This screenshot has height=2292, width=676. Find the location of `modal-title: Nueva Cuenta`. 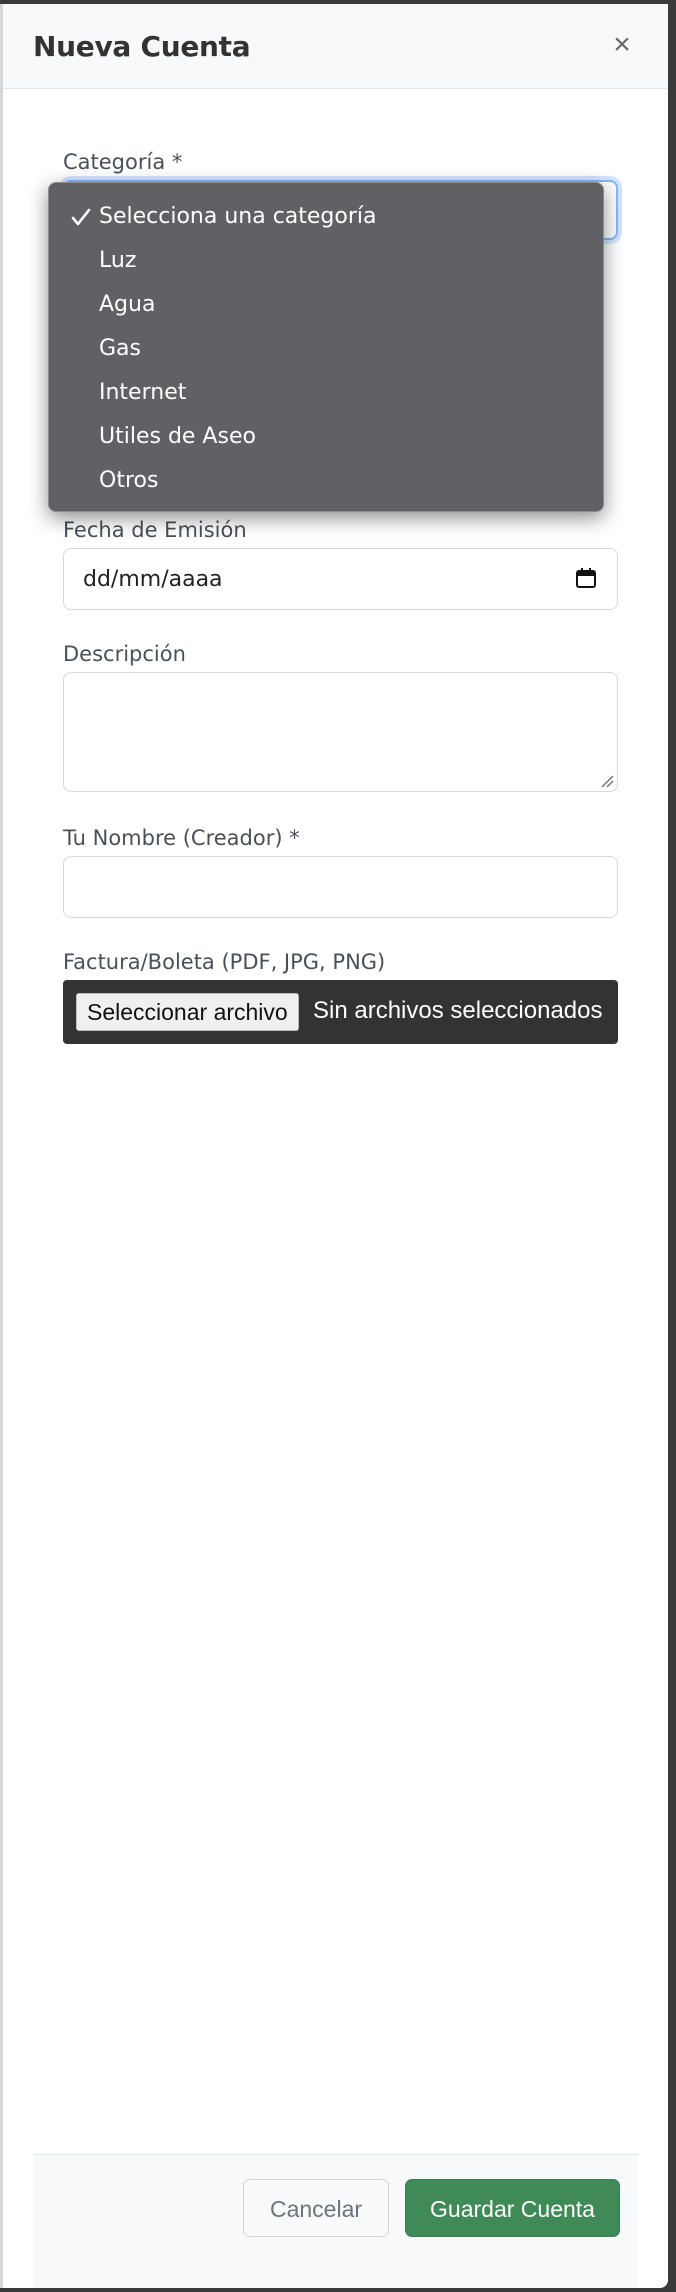

modal-title: Nueva Cuenta is located at coordinates (142, 46).